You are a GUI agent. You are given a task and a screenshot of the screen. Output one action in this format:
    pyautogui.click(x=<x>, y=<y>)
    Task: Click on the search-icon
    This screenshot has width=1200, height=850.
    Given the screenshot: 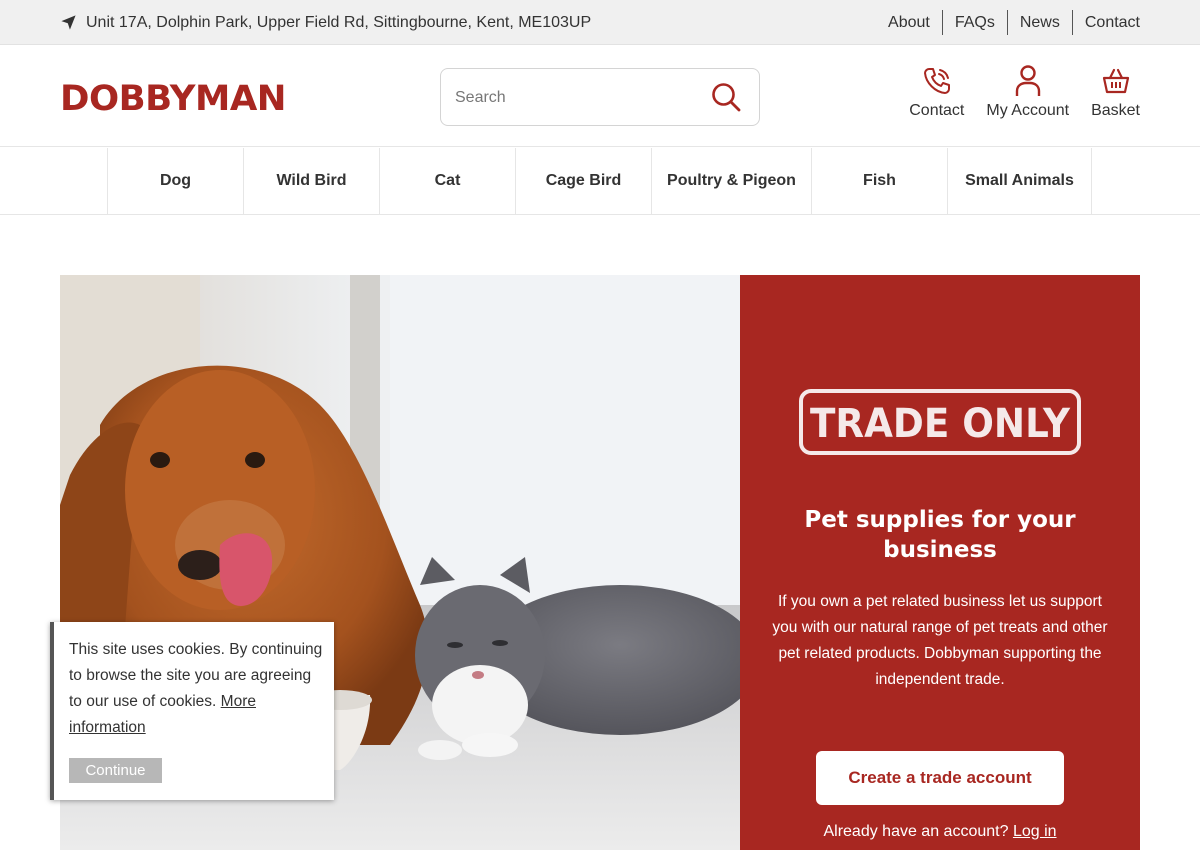 What is the action you would take?
    pyautogui.click(x=726, y=97)
    